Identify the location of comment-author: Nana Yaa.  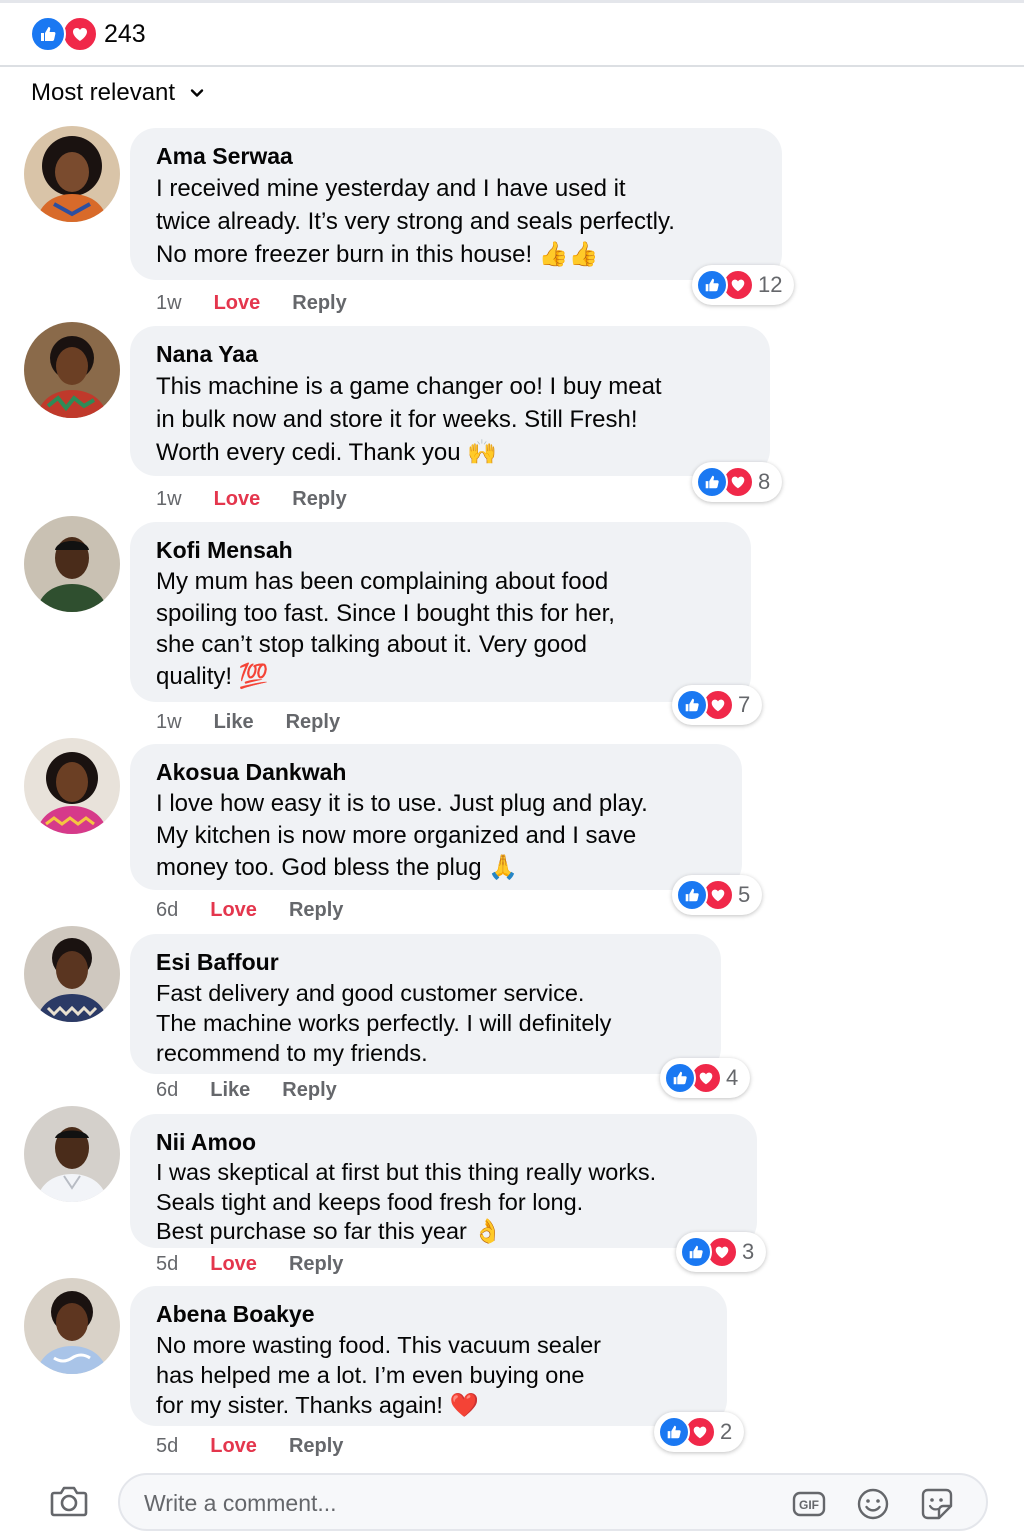
(450, 354).